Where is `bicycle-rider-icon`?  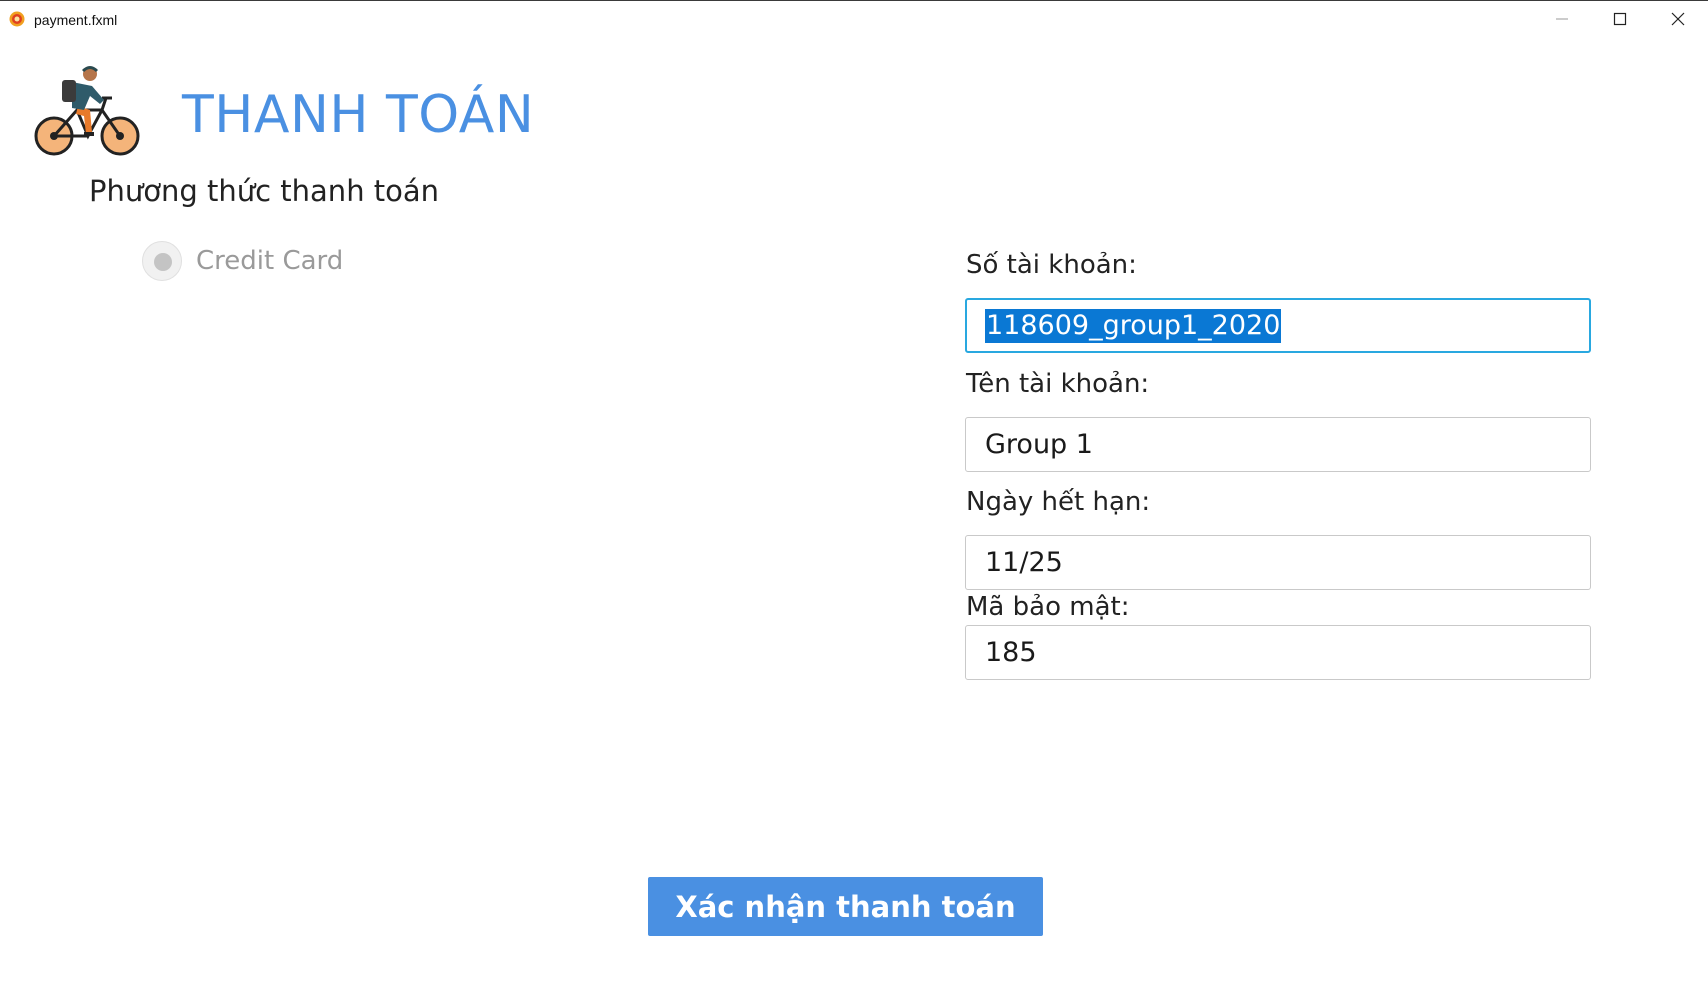 bicycle-rider-icon is located at coordinates (88, 110).